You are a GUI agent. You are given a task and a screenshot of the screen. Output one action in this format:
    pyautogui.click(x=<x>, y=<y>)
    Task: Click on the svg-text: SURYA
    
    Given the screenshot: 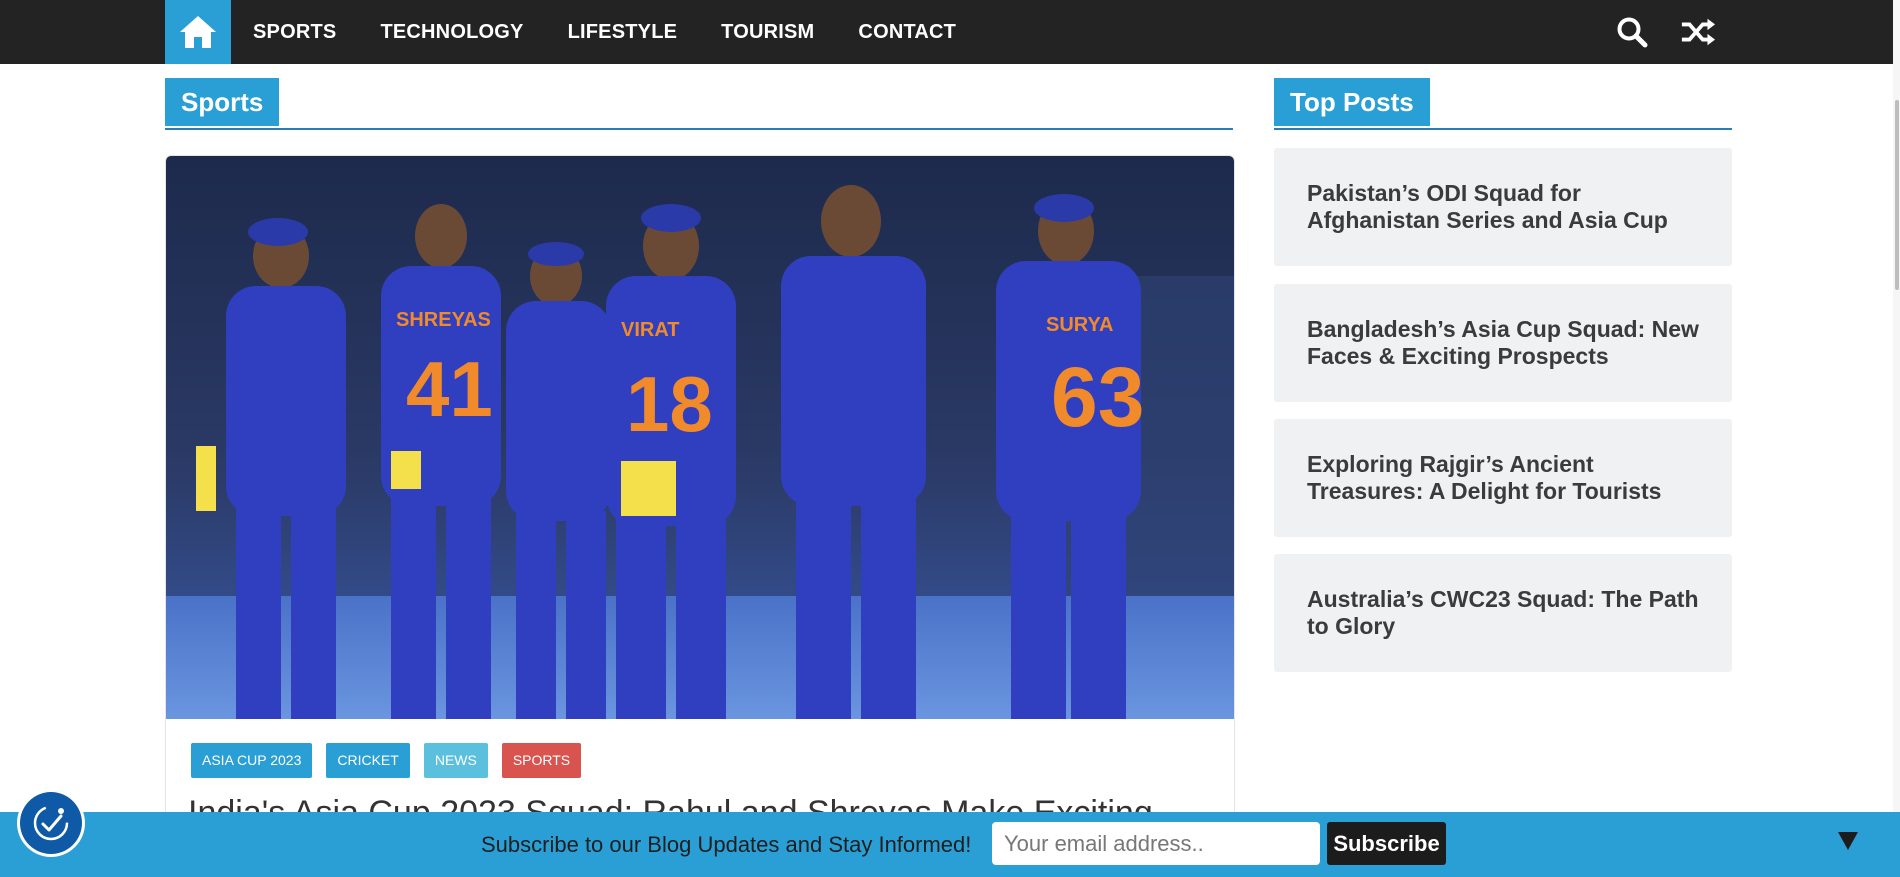 What is the action you would take?
    pyautogui.click(x=1079, y=325)
    